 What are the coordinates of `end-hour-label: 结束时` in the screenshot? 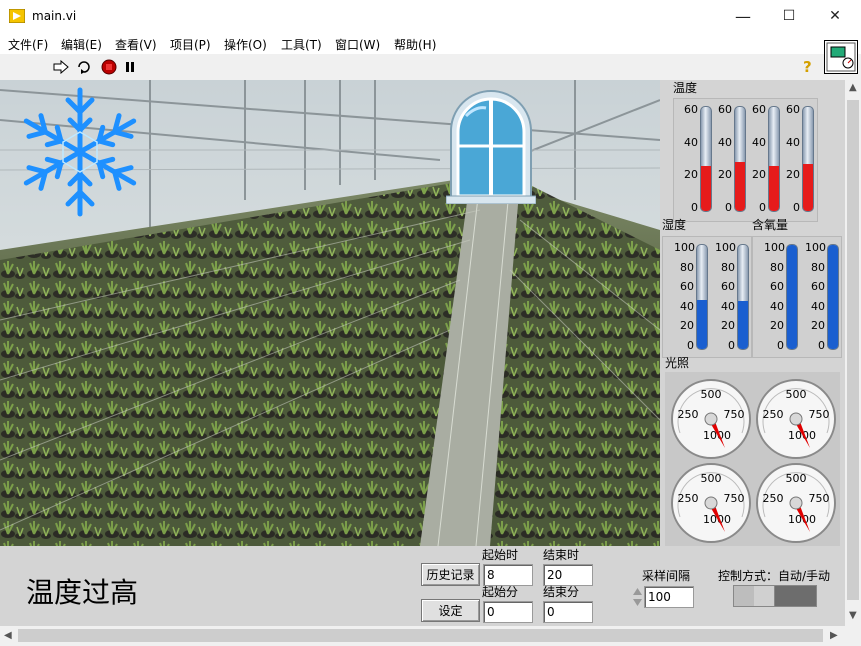 It's located at (561, 555).